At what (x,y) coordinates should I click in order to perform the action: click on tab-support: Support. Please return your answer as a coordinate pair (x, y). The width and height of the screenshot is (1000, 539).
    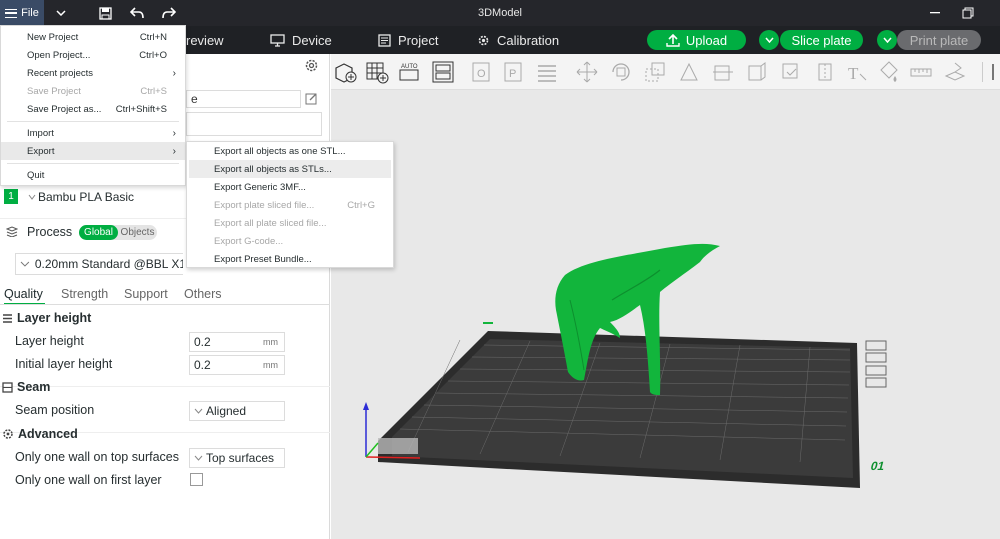
    Looking at the image, I should click on (146, 294).